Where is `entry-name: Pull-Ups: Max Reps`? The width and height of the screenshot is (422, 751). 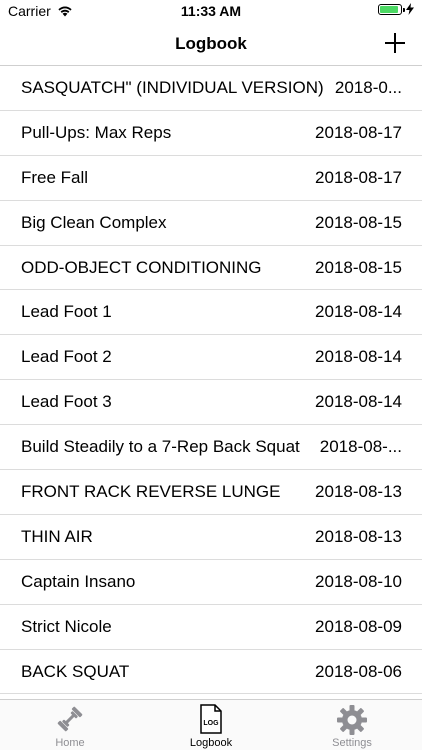
entry-name: Pull-Ups: Max Reps is located at coordinates (96, 132).